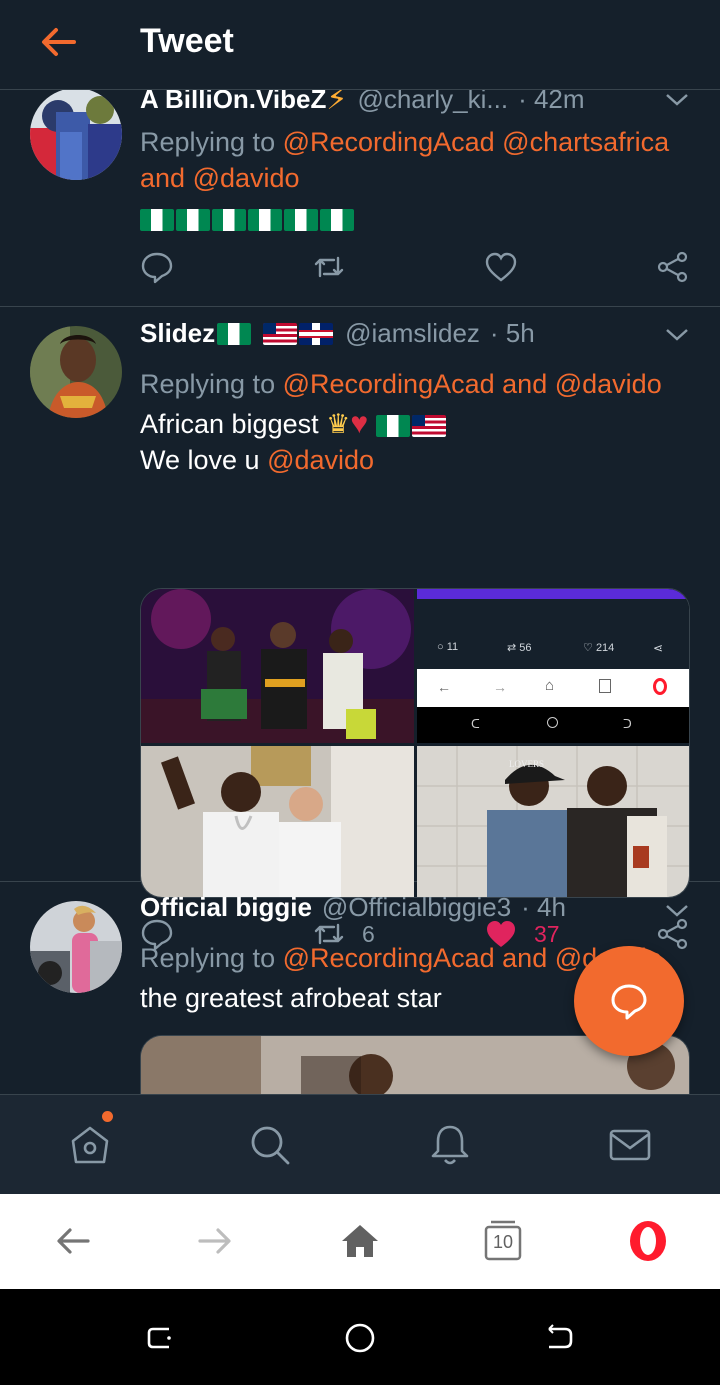  I want to click on like-icon, so click(501, 267).